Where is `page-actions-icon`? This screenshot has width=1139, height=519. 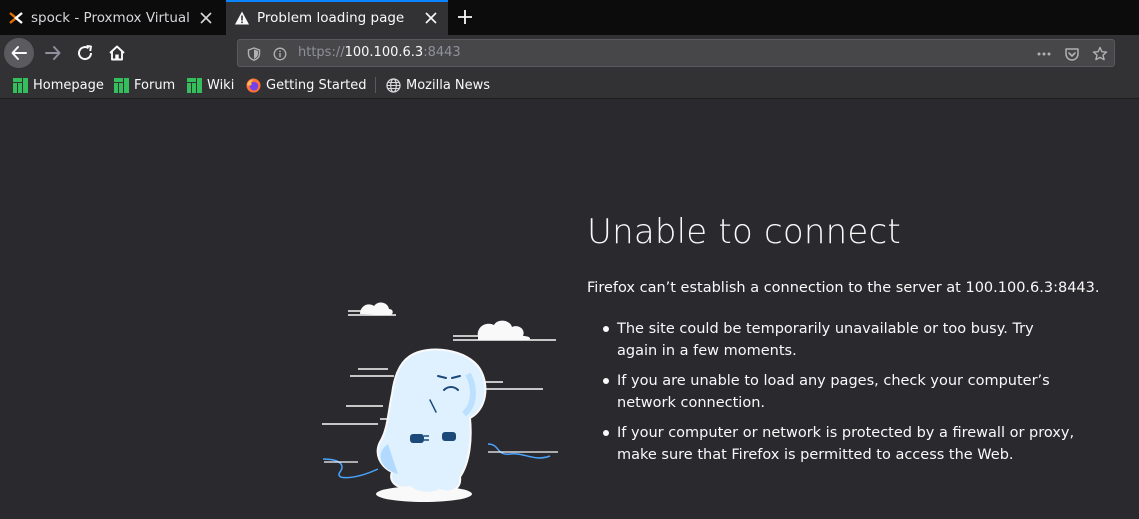
page-actions-icon is located at coordinates (1044, 54).